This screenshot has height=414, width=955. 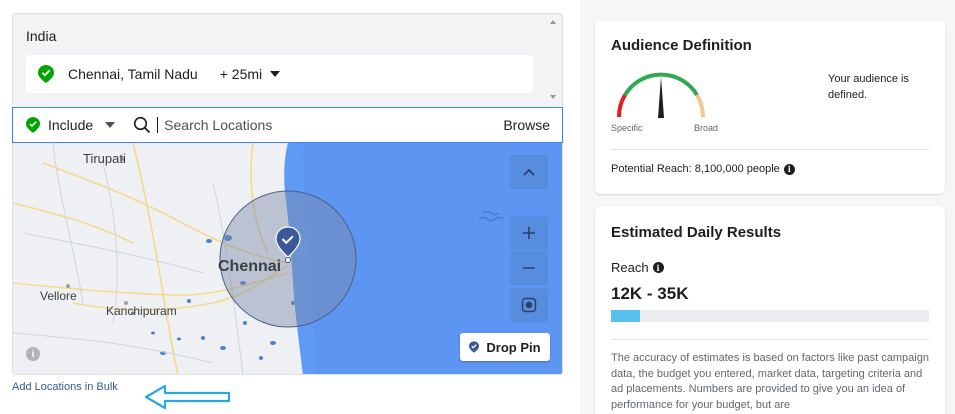 What do you see at coordinates (553, 22) in the screenshot?
I see `scroll-up-icon` at bounding box center [553, 22].